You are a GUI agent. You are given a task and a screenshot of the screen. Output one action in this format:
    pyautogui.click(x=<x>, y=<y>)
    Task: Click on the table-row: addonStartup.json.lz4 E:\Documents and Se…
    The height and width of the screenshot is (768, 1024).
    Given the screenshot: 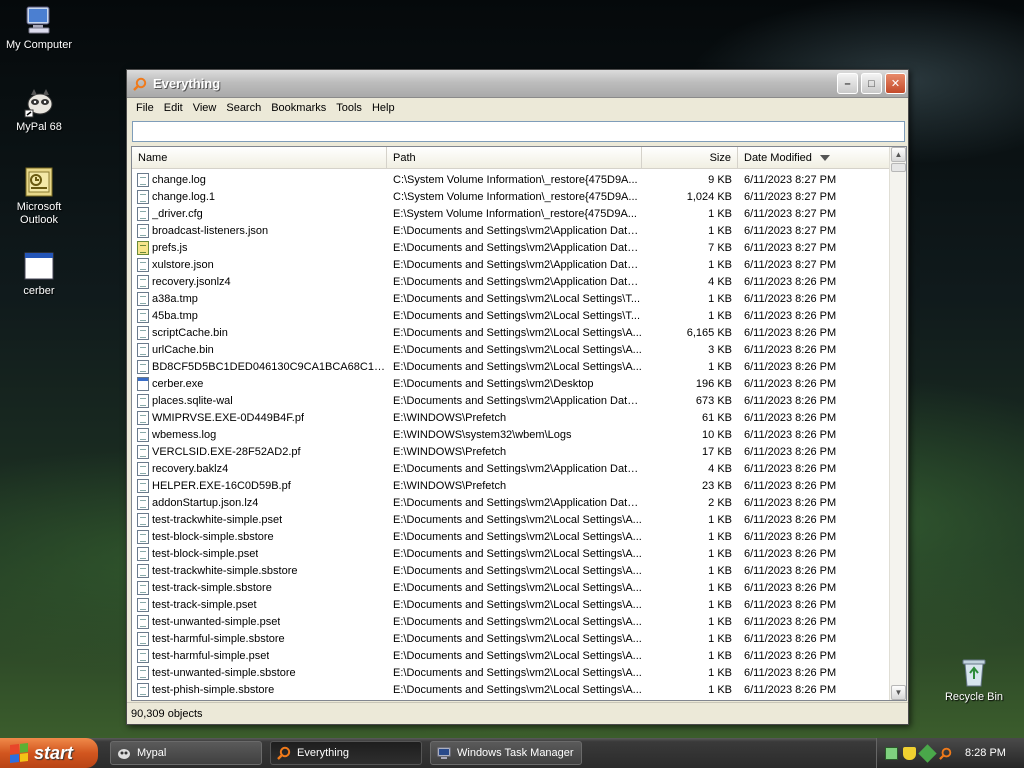 What is the action you would take?
    pyautogui.click(x=510, y=502)
    